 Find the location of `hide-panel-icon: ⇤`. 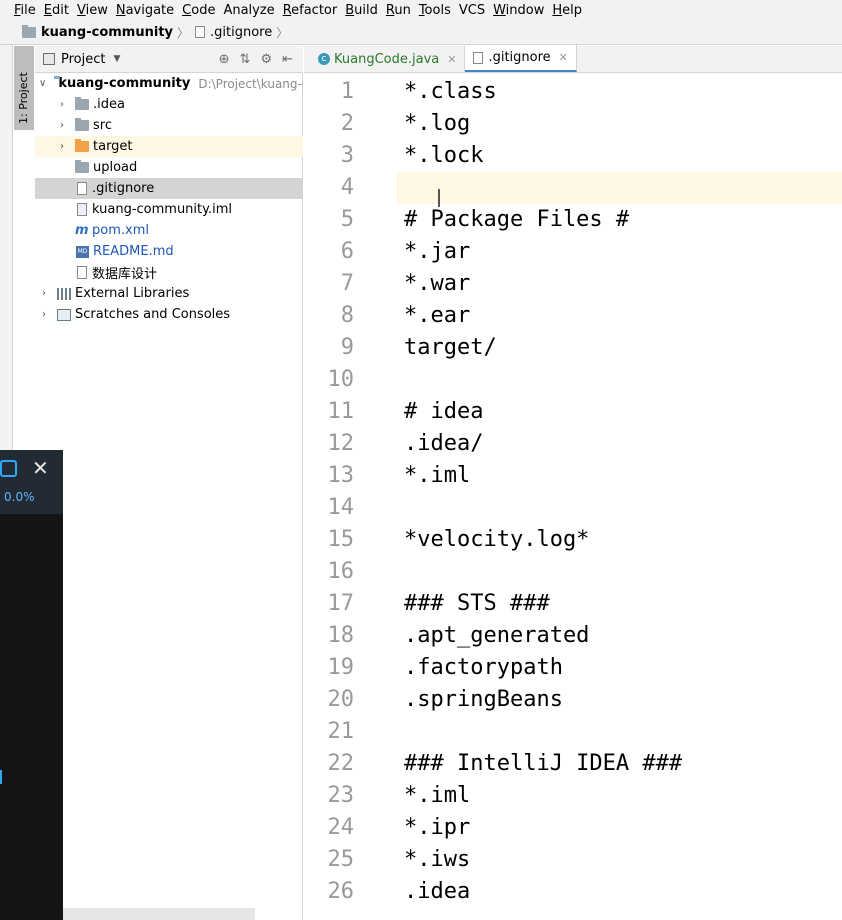

hide-panel-icon: ⇤ is located at coordinates (287, 59).